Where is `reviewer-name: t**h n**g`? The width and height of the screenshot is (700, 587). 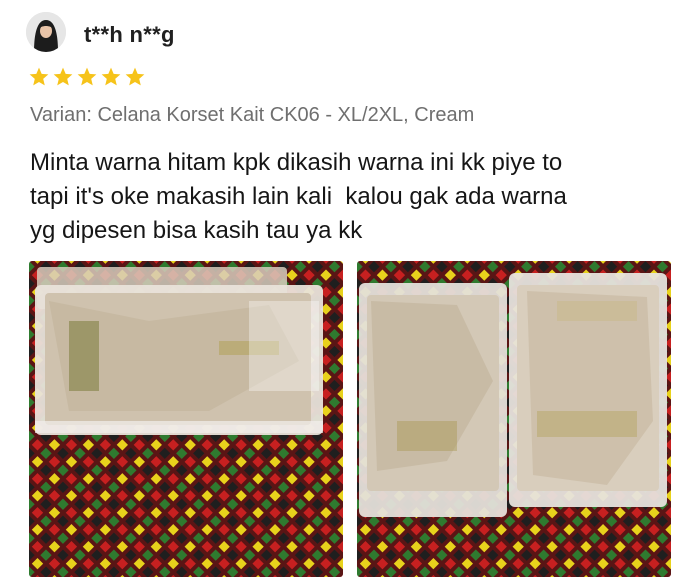
reviewer-name: t**h n**g is located at coordinates (129, 34).